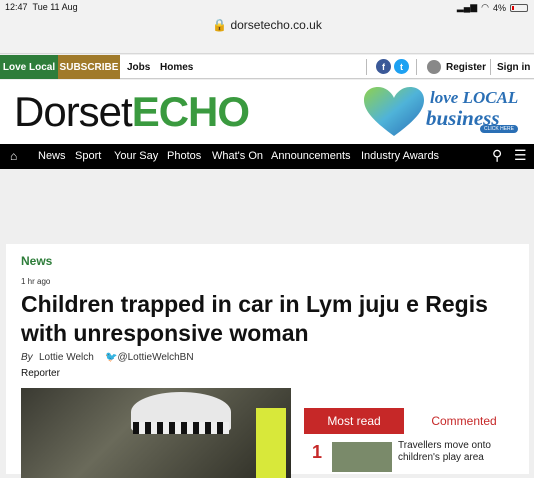 The image size is (534, 478). I want to click on ad-line-1: love LOCAL, so click(474, 98).